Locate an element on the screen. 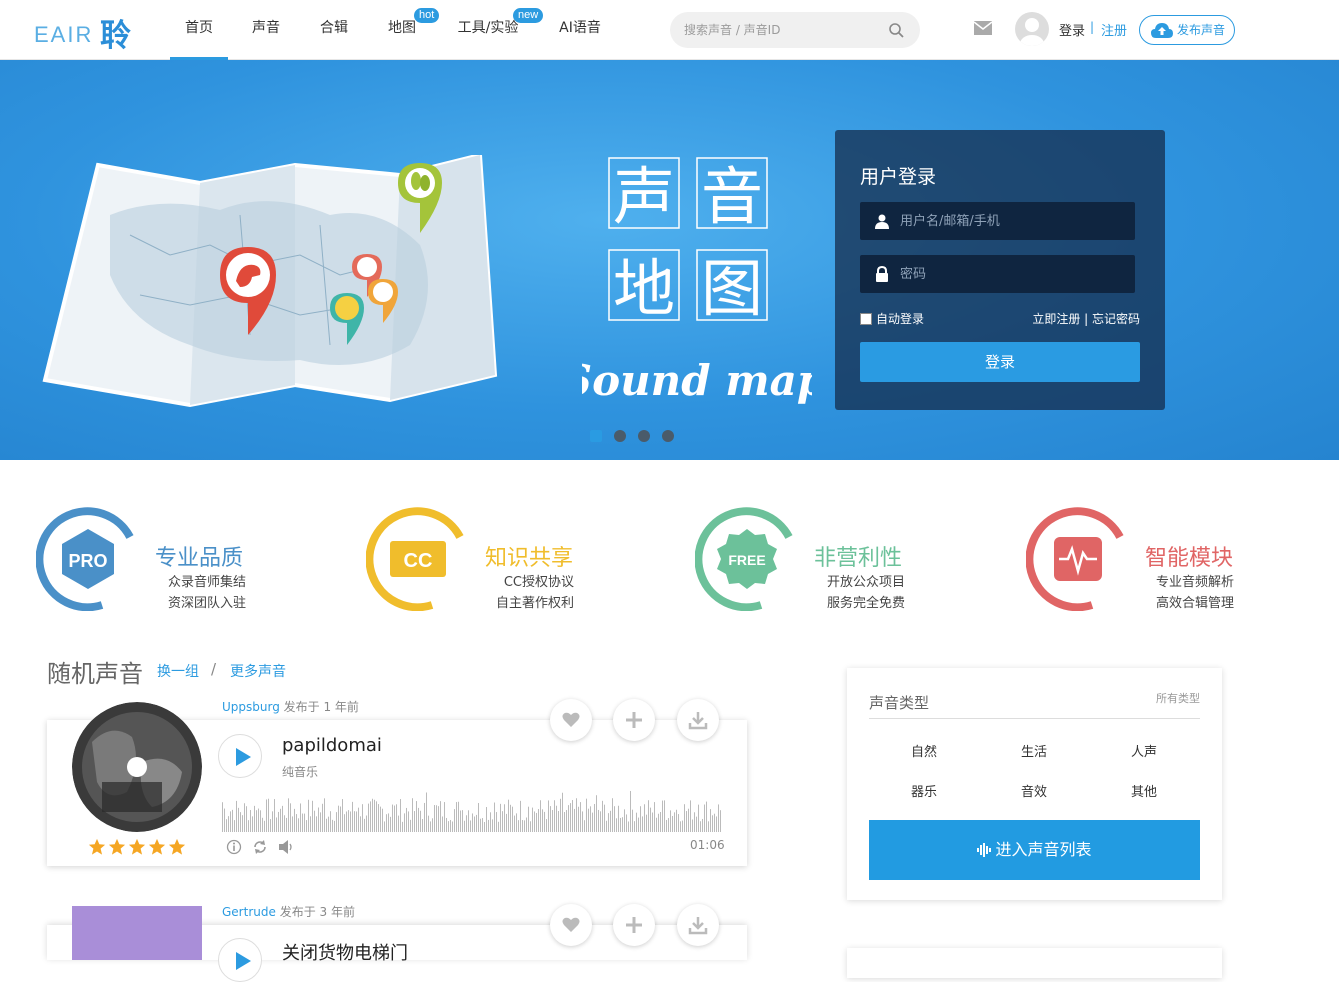  publish-label: 发布声音 is located at coordinates (1201, 30).